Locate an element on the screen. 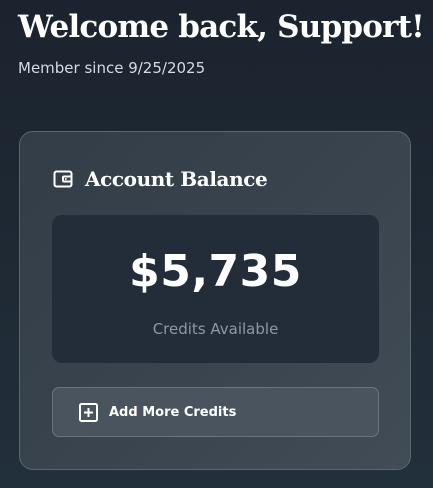 This screenshot has height=488, width=433. balance-caption: Credits Available is located at coordinates (215, 329).